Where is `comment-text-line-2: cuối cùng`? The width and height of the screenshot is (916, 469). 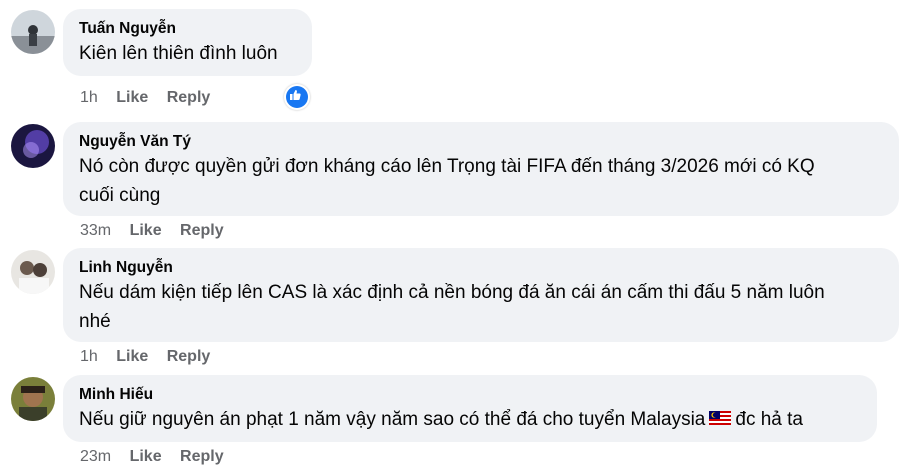
comment-text-line-2: cuối cùng is located at coordinates (120, 195).